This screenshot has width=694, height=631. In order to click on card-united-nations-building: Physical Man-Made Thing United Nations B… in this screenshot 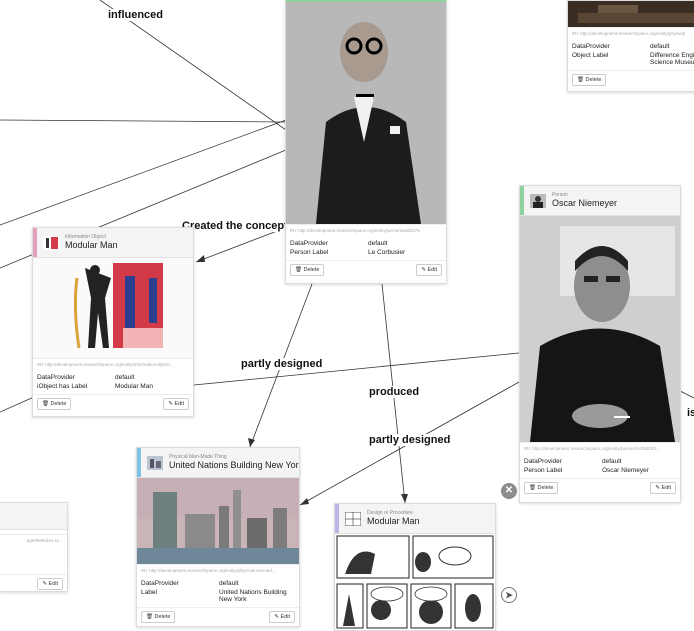, I will do `click(218, 537)`.